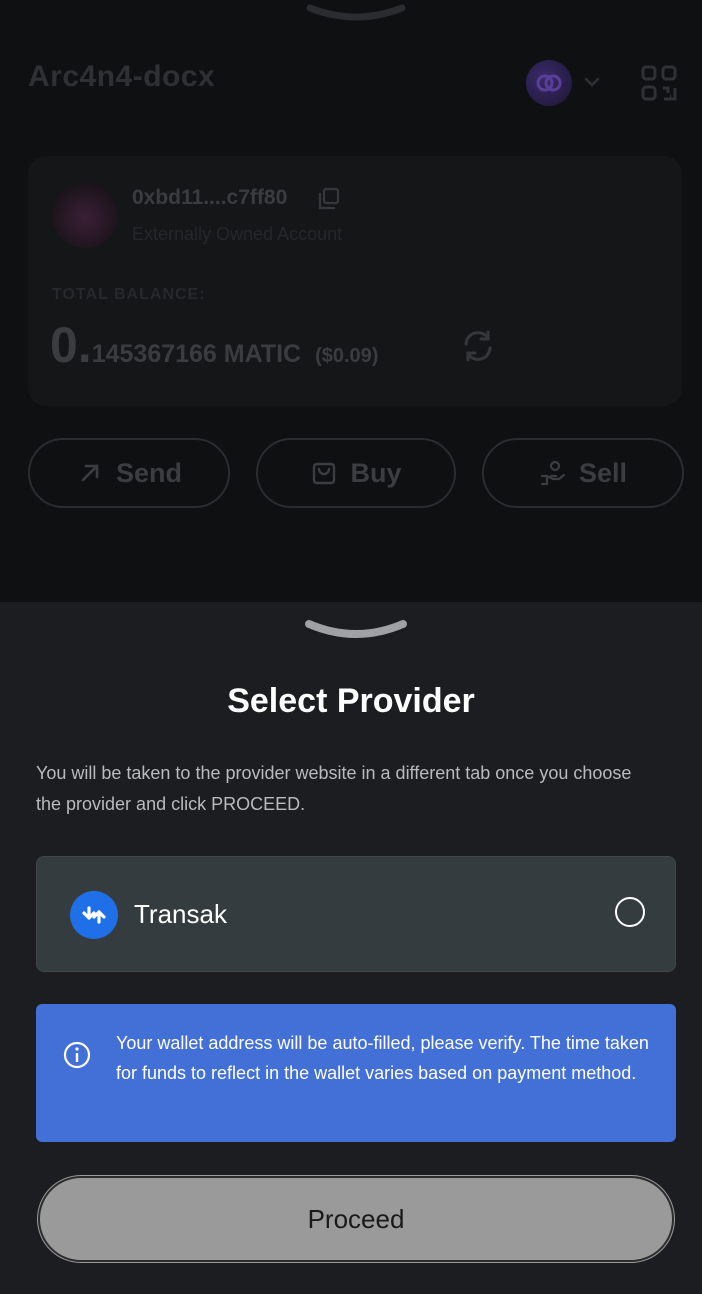  I want to click on provider-name: Transak, so click(180, 914).